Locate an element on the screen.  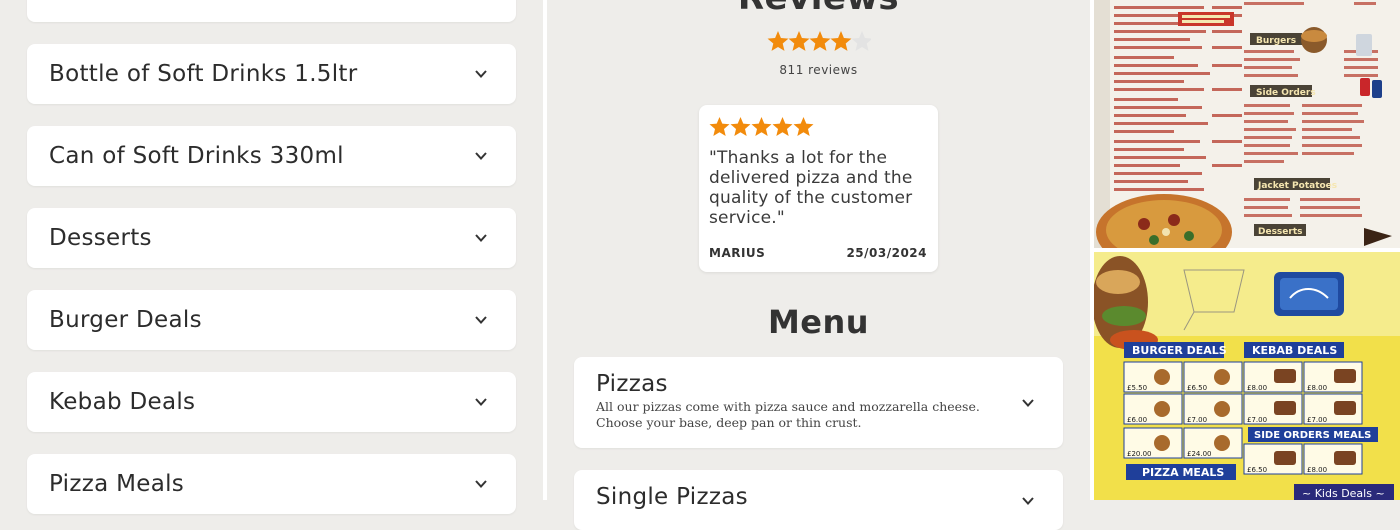
svg-text: Burgers is located at coordinates (1276, 41).